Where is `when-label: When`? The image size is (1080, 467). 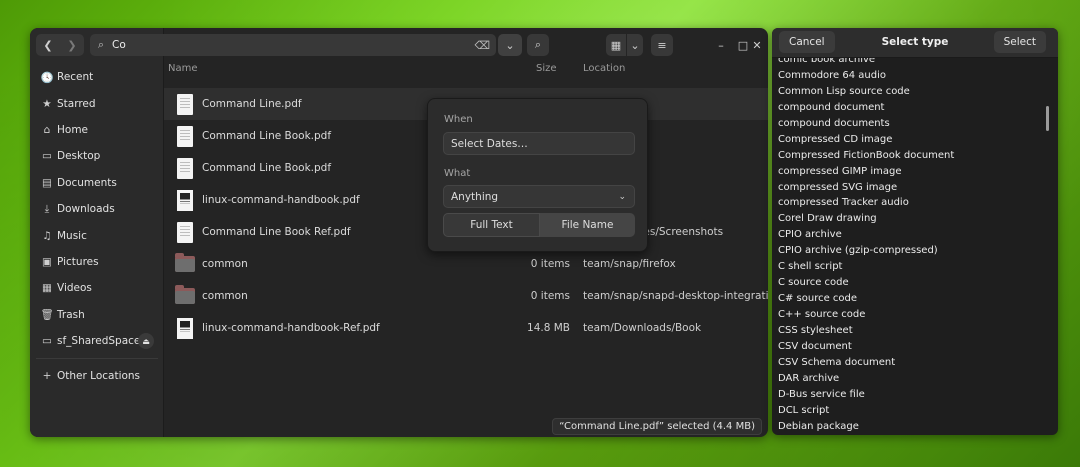
when-label: When is located at coordinates (458, 119).